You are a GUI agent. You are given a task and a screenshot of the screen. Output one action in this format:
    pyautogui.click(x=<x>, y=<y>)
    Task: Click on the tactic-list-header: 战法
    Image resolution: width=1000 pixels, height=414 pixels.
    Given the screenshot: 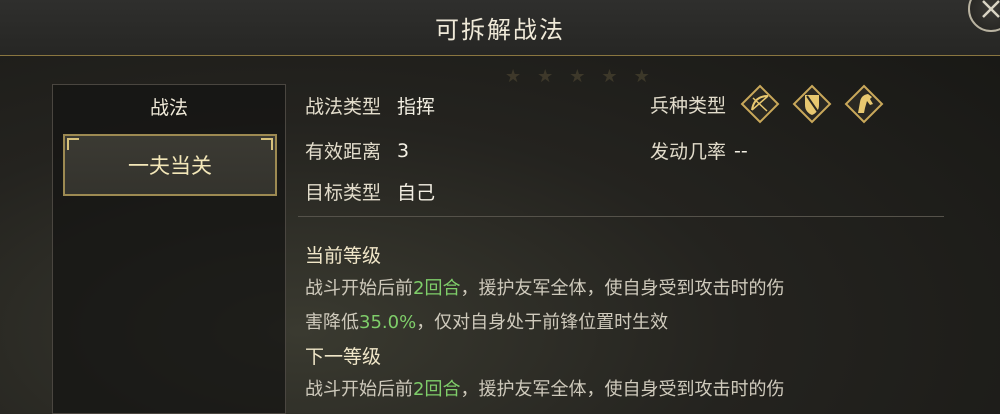 What is the action you would take?
    pyautogui.click(x=168, y=107)
    